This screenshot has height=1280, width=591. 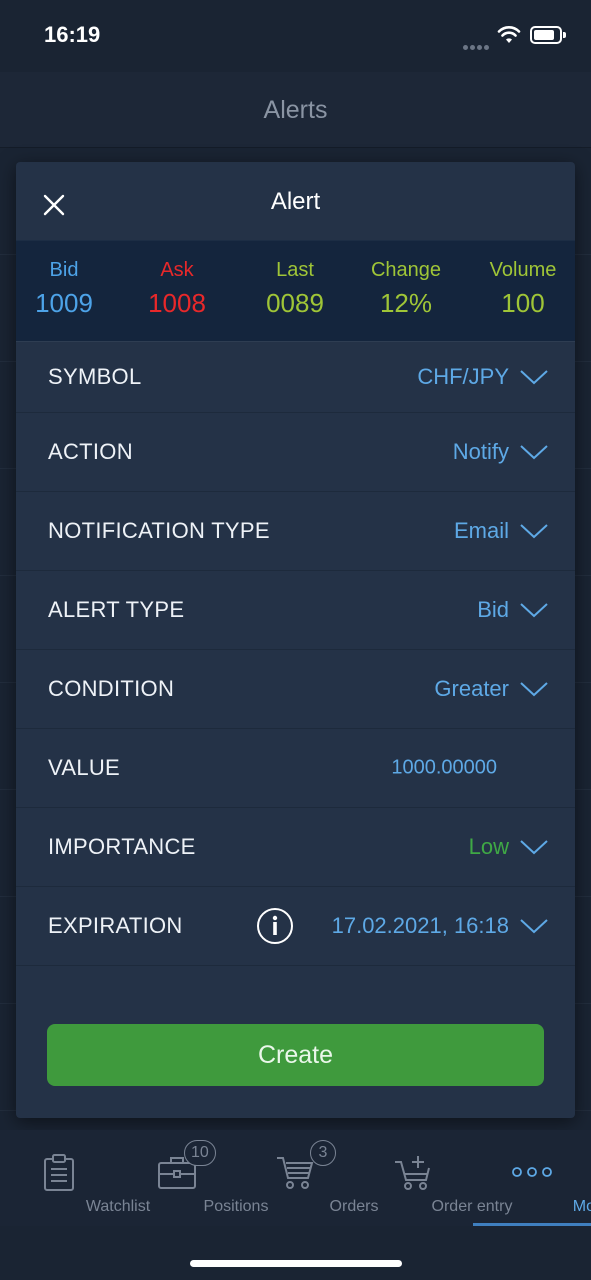 I want to click on field-value: CHF/JPY, so click(x=463, y=376).